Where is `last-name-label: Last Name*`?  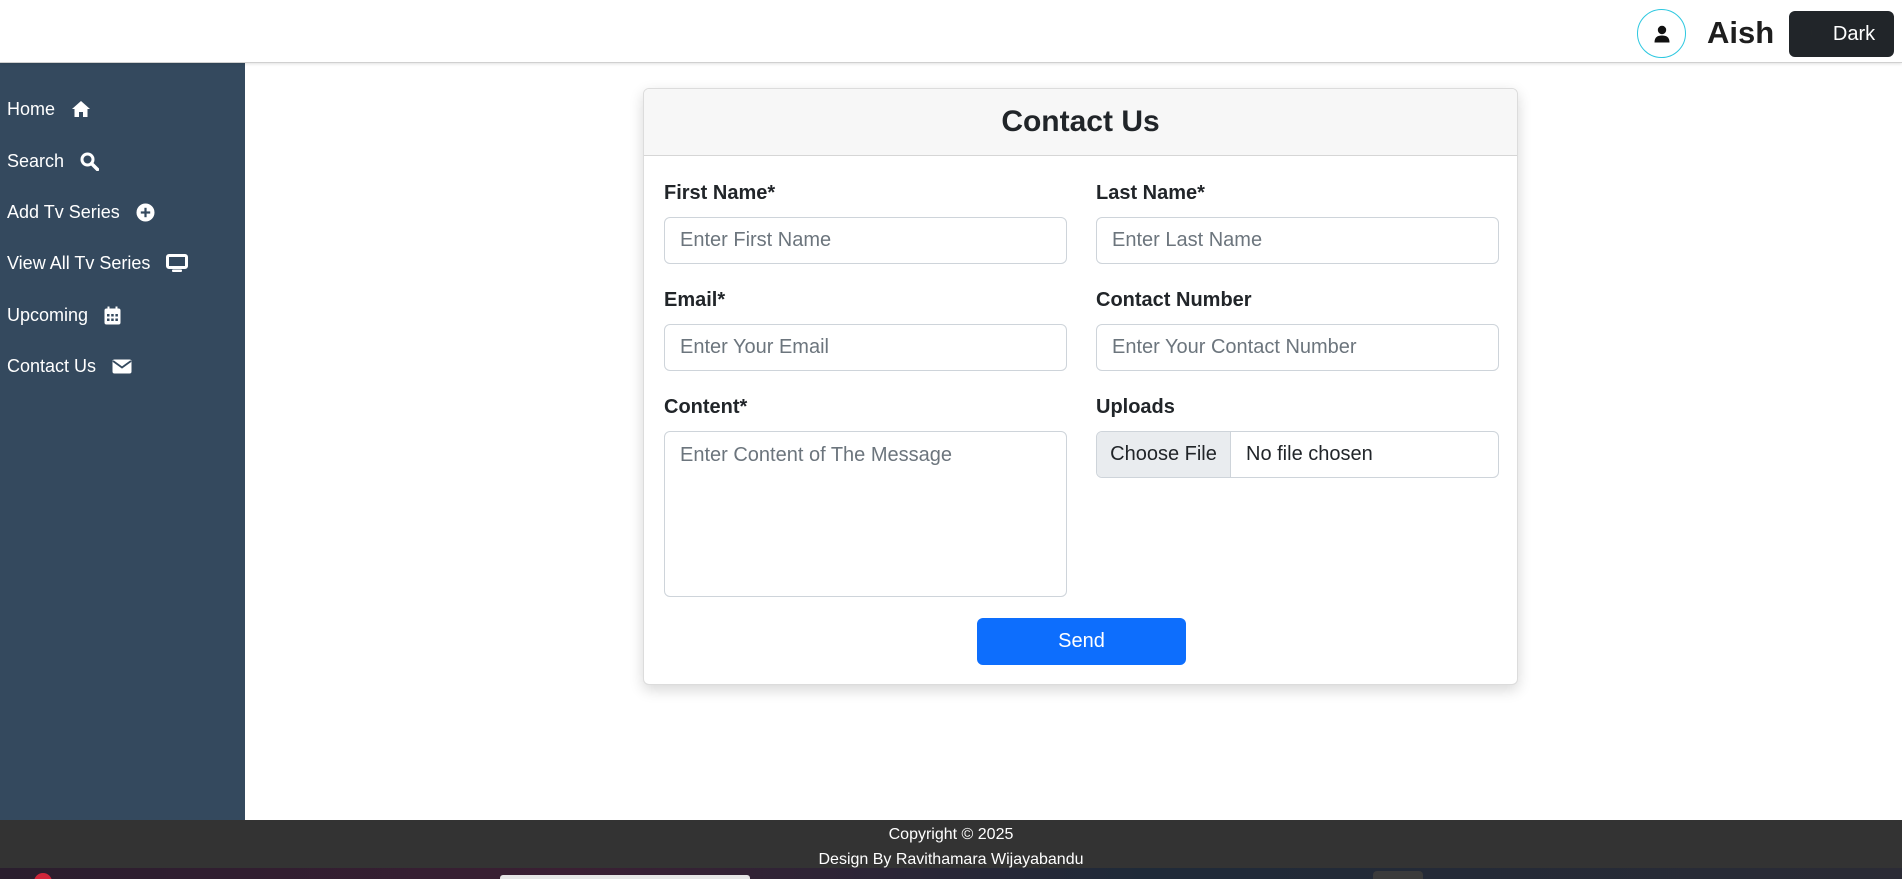 last-name-label: Last Name* is located at coordinates (1150, 193).